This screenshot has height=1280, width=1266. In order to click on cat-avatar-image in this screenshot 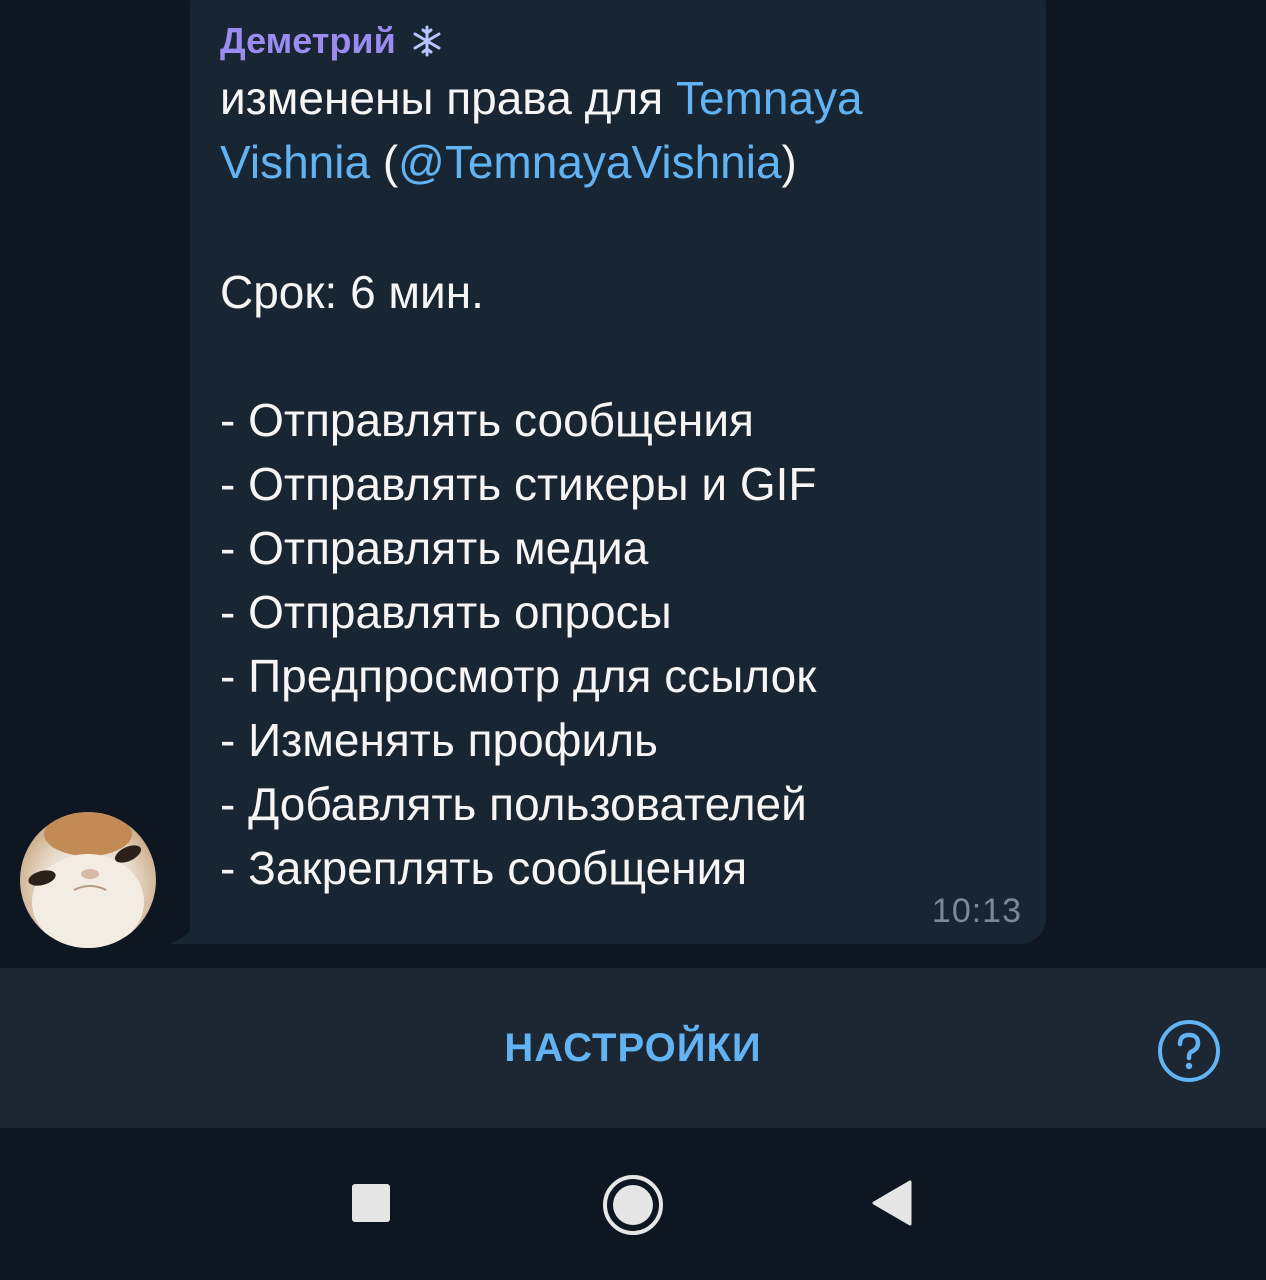, I will do `click(86, 880)`.